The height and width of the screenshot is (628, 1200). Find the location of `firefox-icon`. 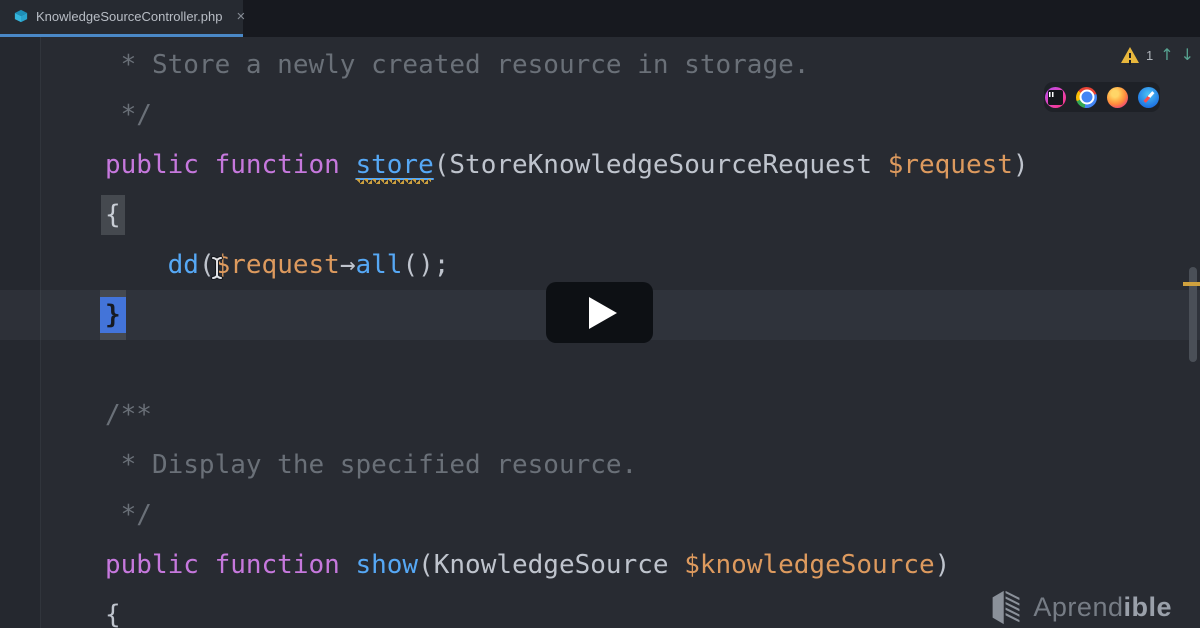

firefox-icon is located at coordinates (1117, 97).